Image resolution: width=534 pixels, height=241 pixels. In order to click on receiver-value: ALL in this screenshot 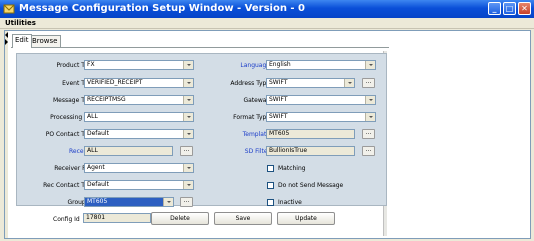, I will do `click(92, 150)`.